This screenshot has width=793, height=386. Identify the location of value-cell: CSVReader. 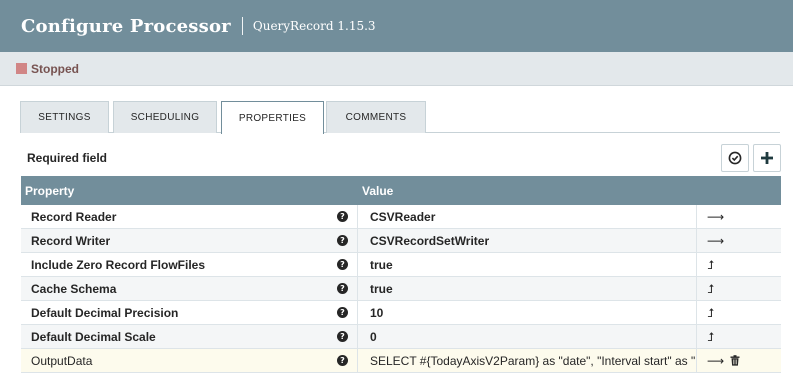
(527, 216).